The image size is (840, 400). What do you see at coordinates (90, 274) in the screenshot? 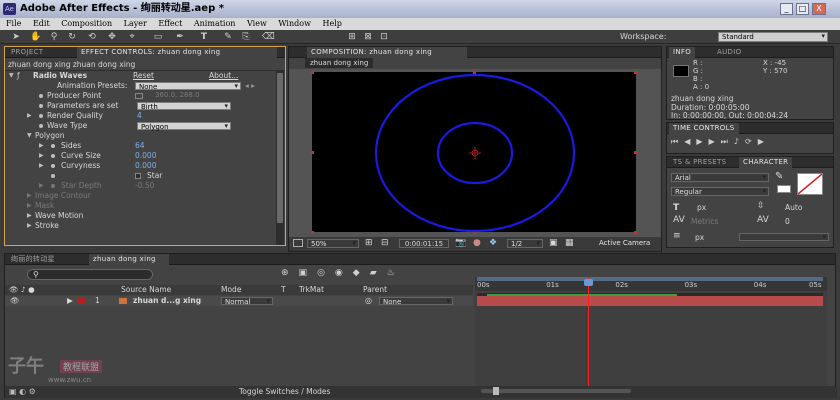
I see `timeline-search-input: ⚲` at bounding box center [90, 274].